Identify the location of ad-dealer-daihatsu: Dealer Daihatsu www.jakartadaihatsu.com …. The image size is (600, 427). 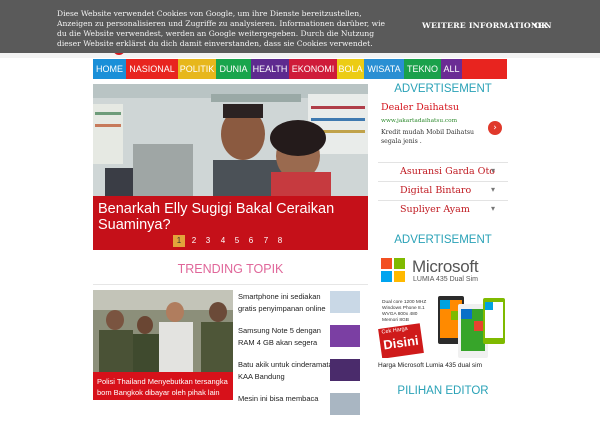
(443, 128).